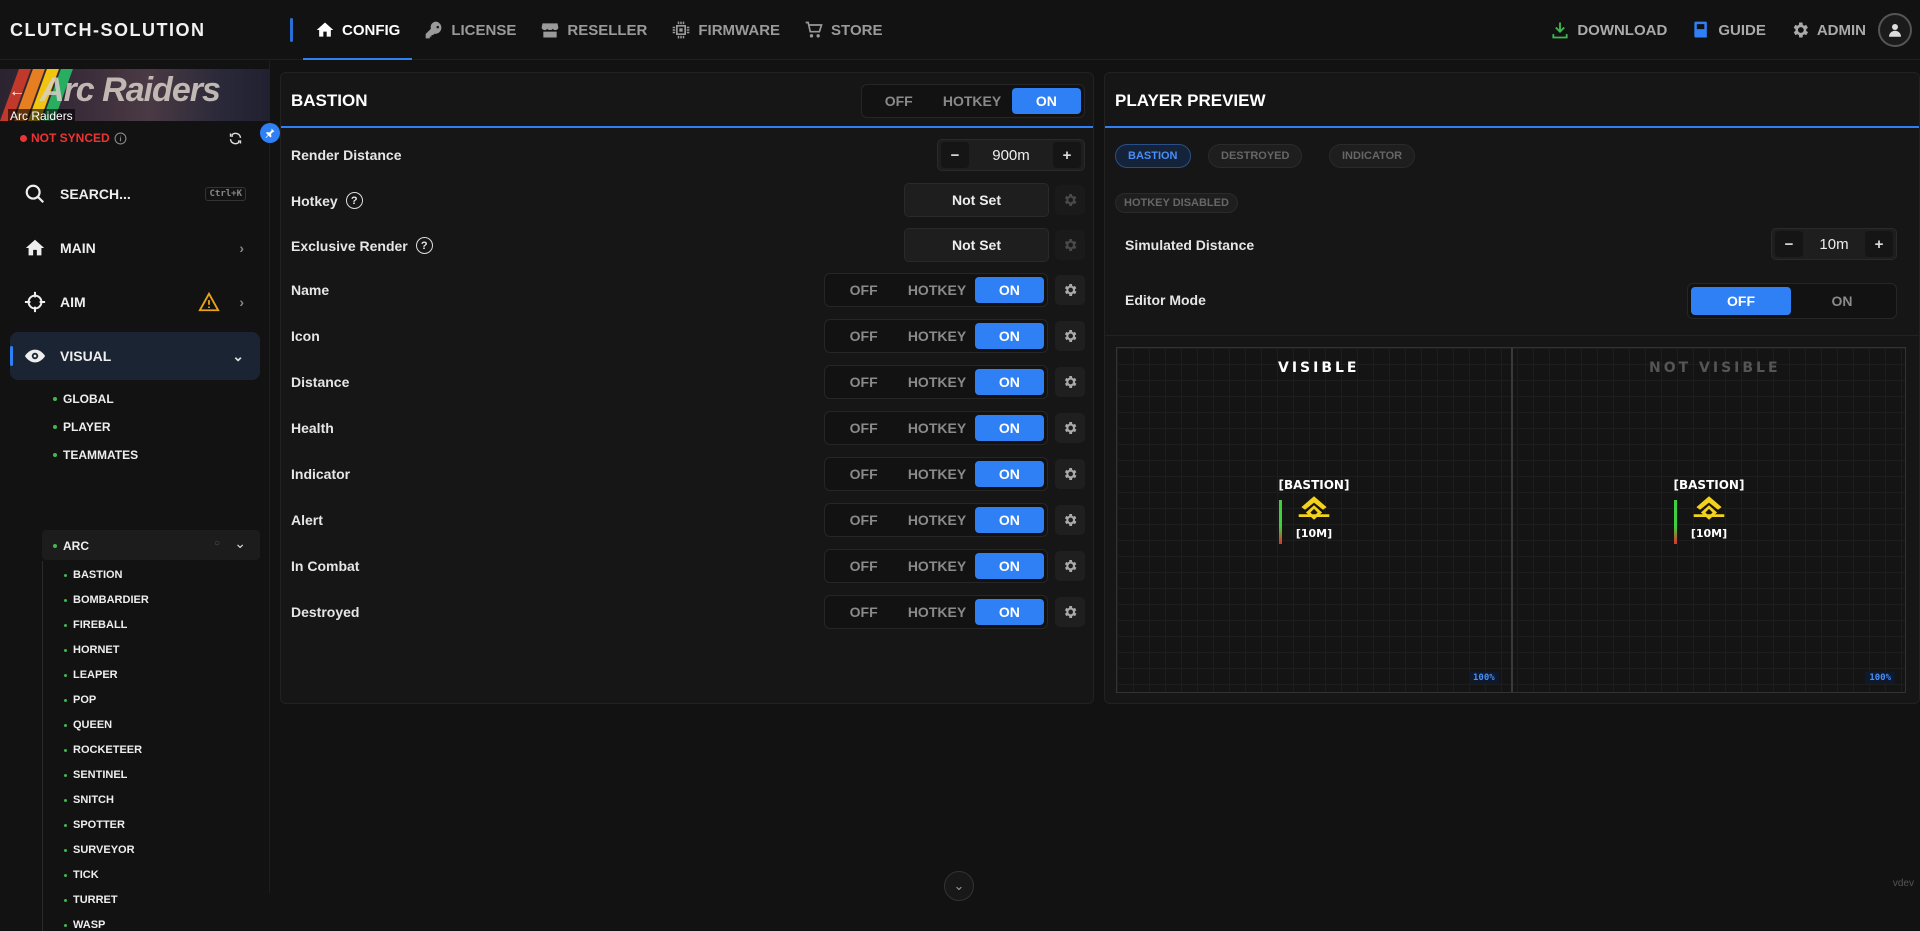  I want to click on sidebar-leaf-hornet: HORNET, so click(91, 650).